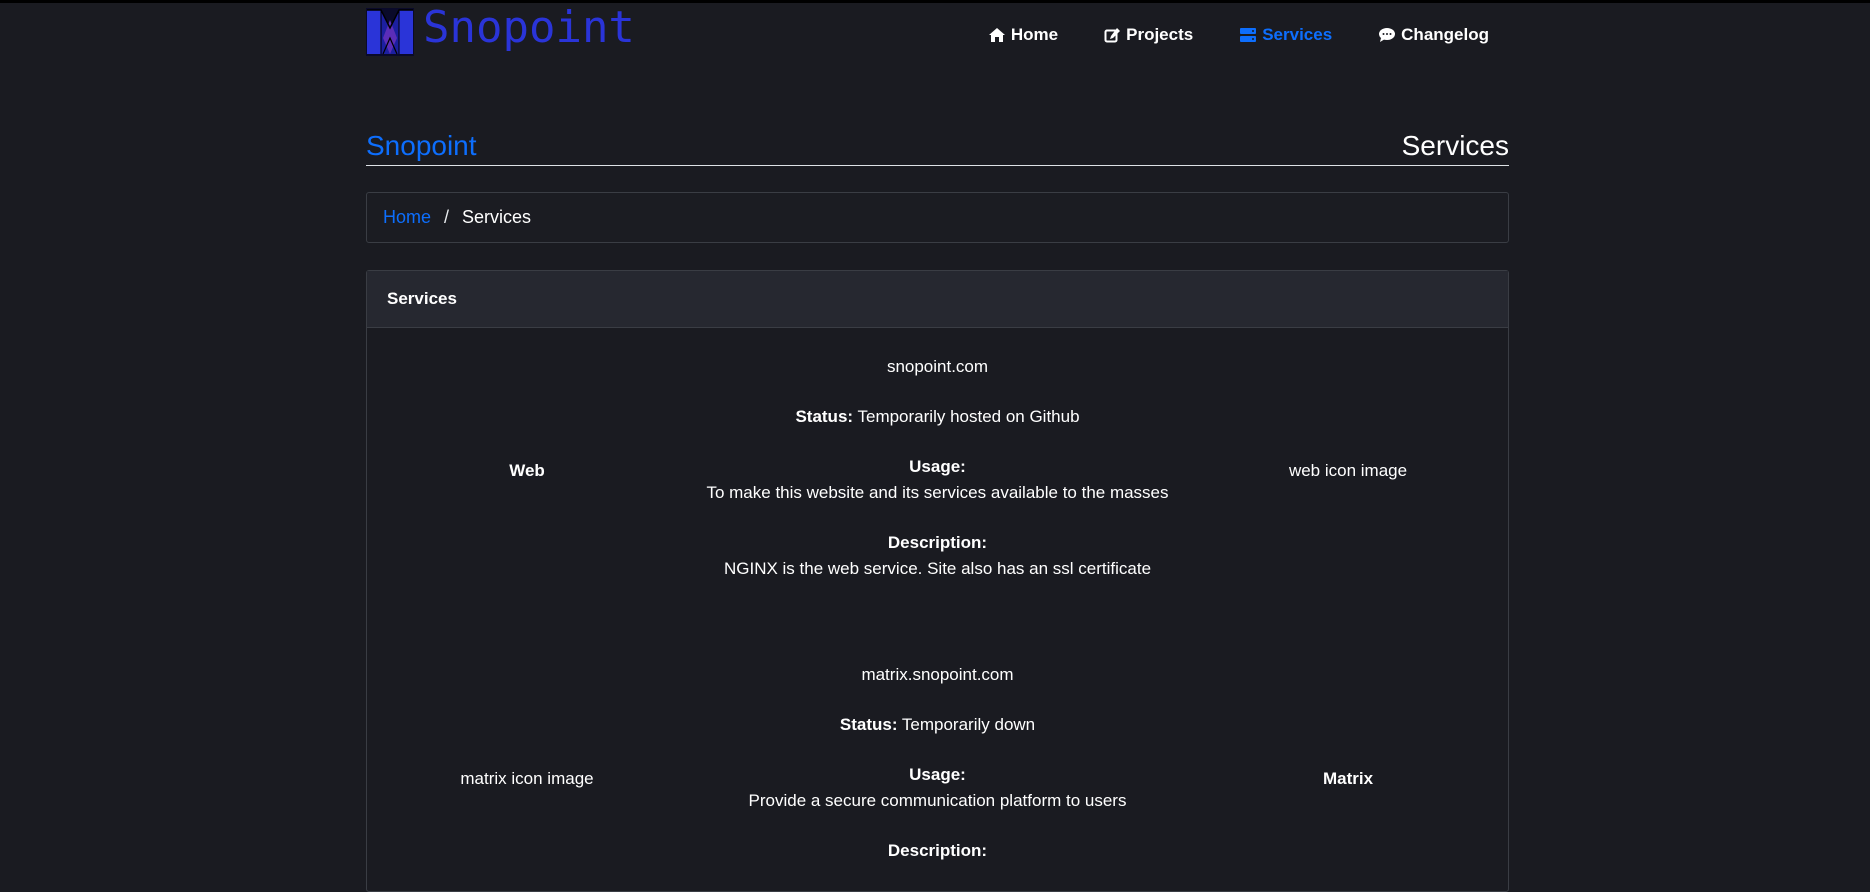 This screenshot has width=1870, height=892. Describe the element at coordinates (1215, 35) in the screenshot. I see `main-nav: Home Projects Services Changelog` at that location.